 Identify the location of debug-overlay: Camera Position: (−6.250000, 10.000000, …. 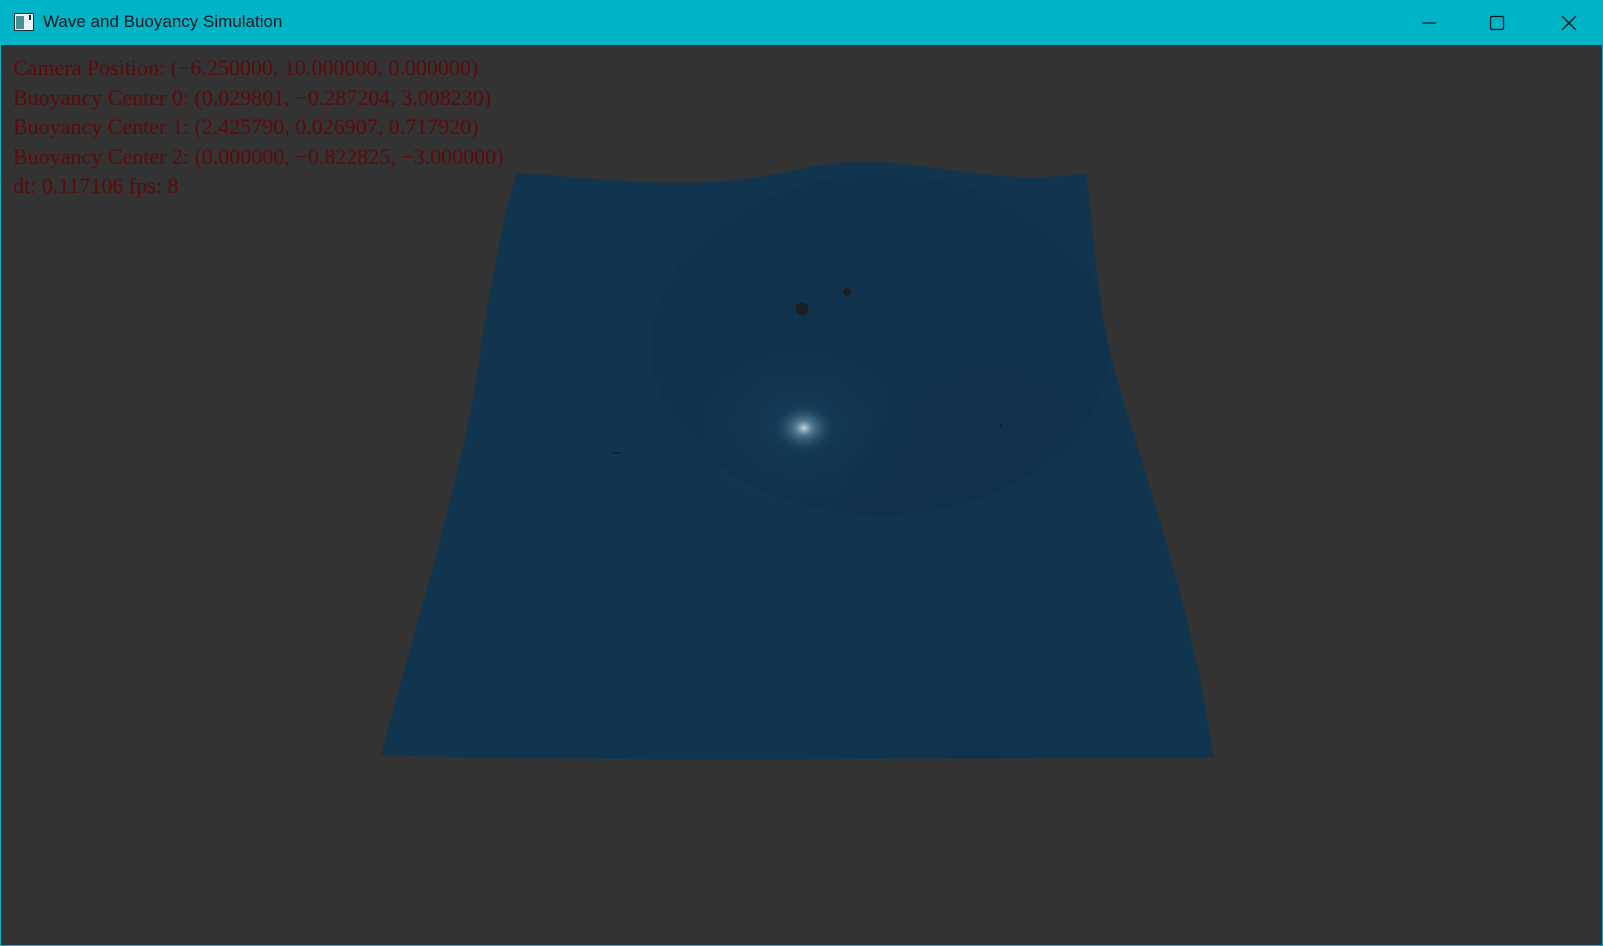
(258, 127).